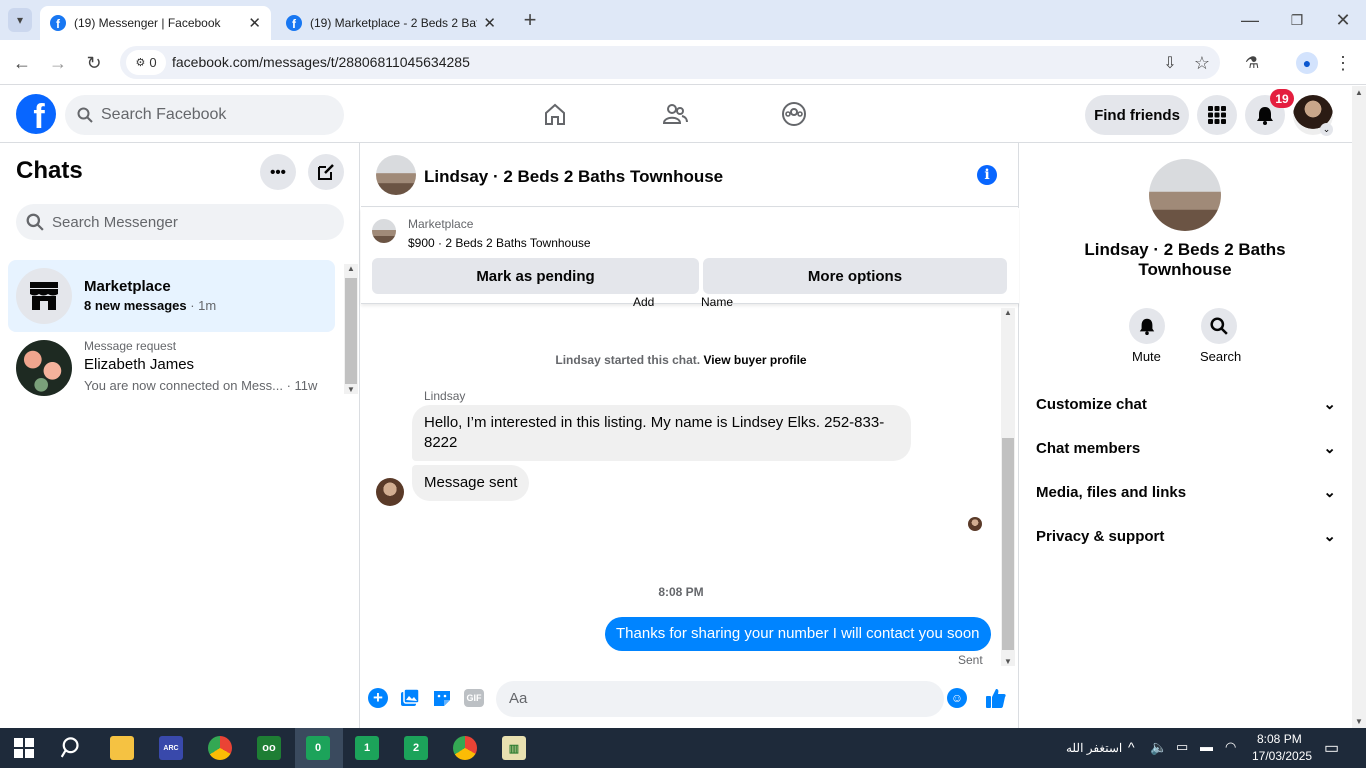 The width and height of the screenshot is (1366, 768). Describe the element at coordinates (220, 748) in the screenshot. I see `chrome-icon` at that location.